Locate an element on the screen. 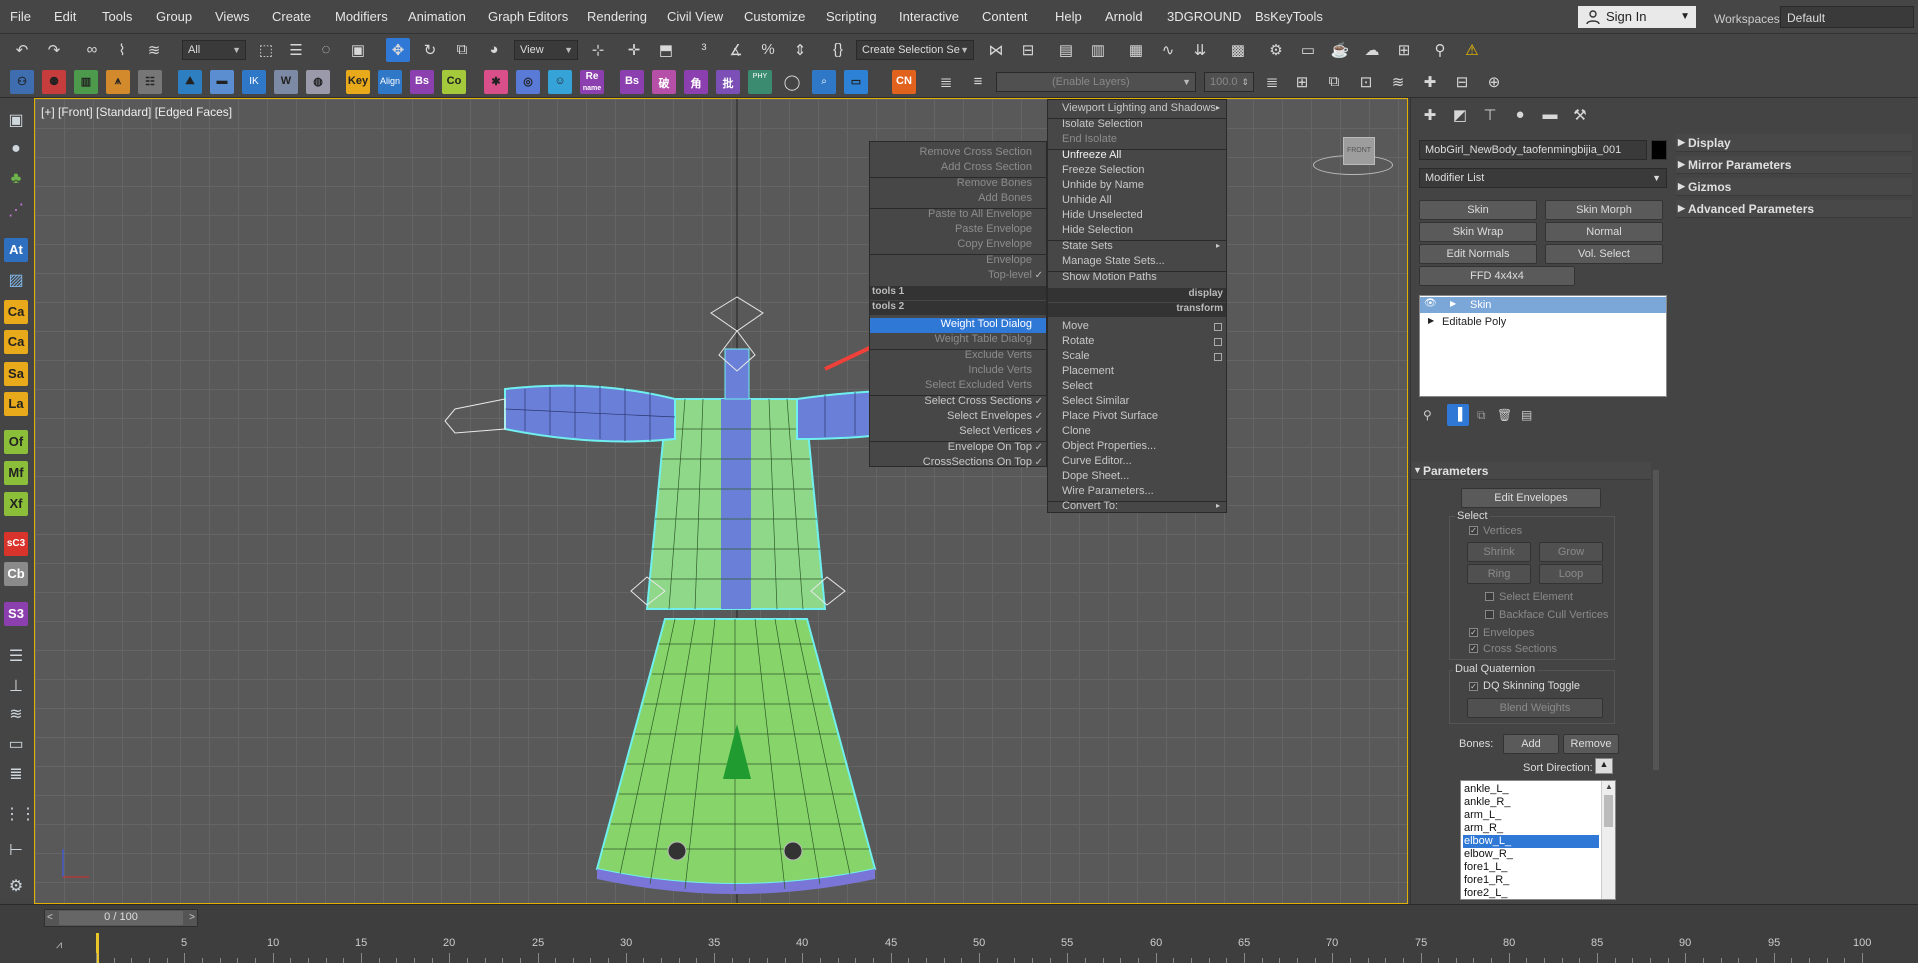 The width and height of the screenshot is (1918, 963). folder-tool-button: ▭ is located at coordinates (856, 82).